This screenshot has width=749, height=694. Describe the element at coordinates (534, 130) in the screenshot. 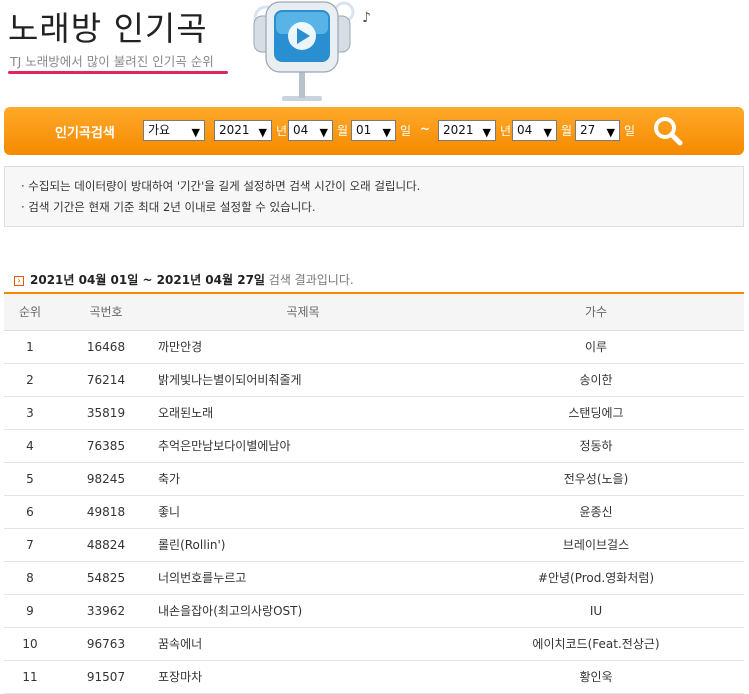

I see `end-month-select: 04 ▼` at that location.